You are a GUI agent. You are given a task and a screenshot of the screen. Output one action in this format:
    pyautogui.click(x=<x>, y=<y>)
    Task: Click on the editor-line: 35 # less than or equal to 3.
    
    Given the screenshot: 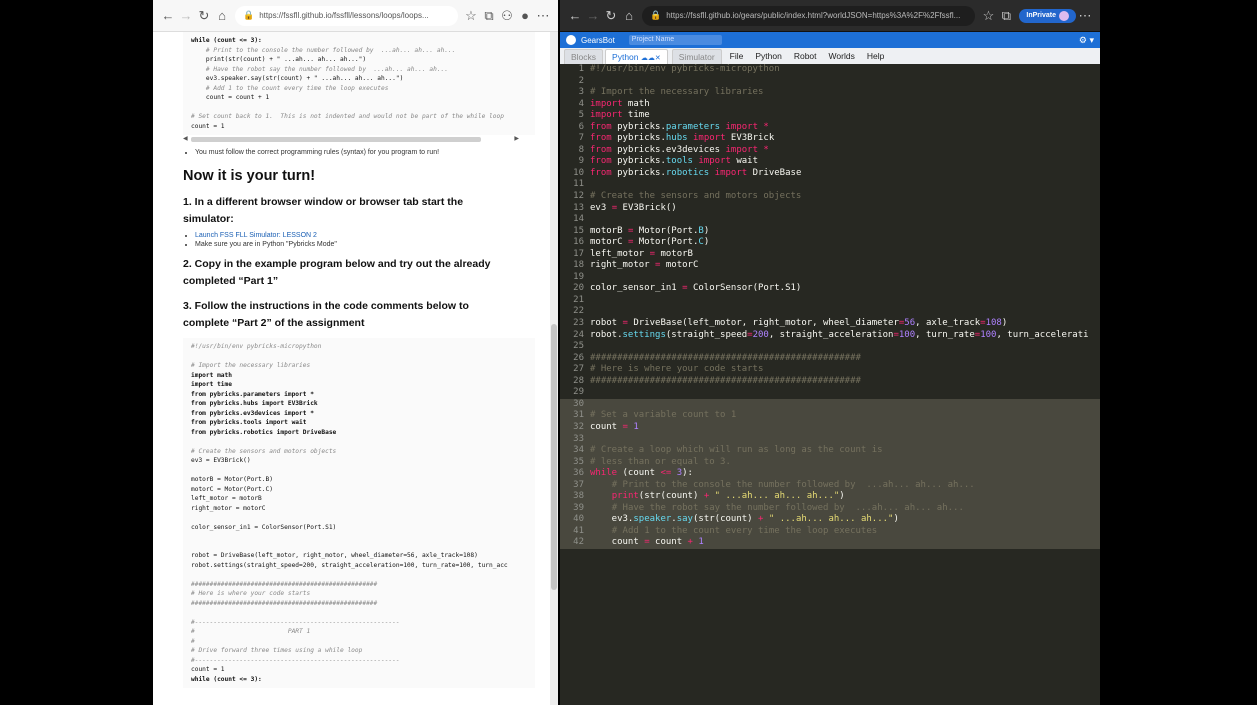 What is the action you would take?
    pyautogui.click(x=830, y=462)
    